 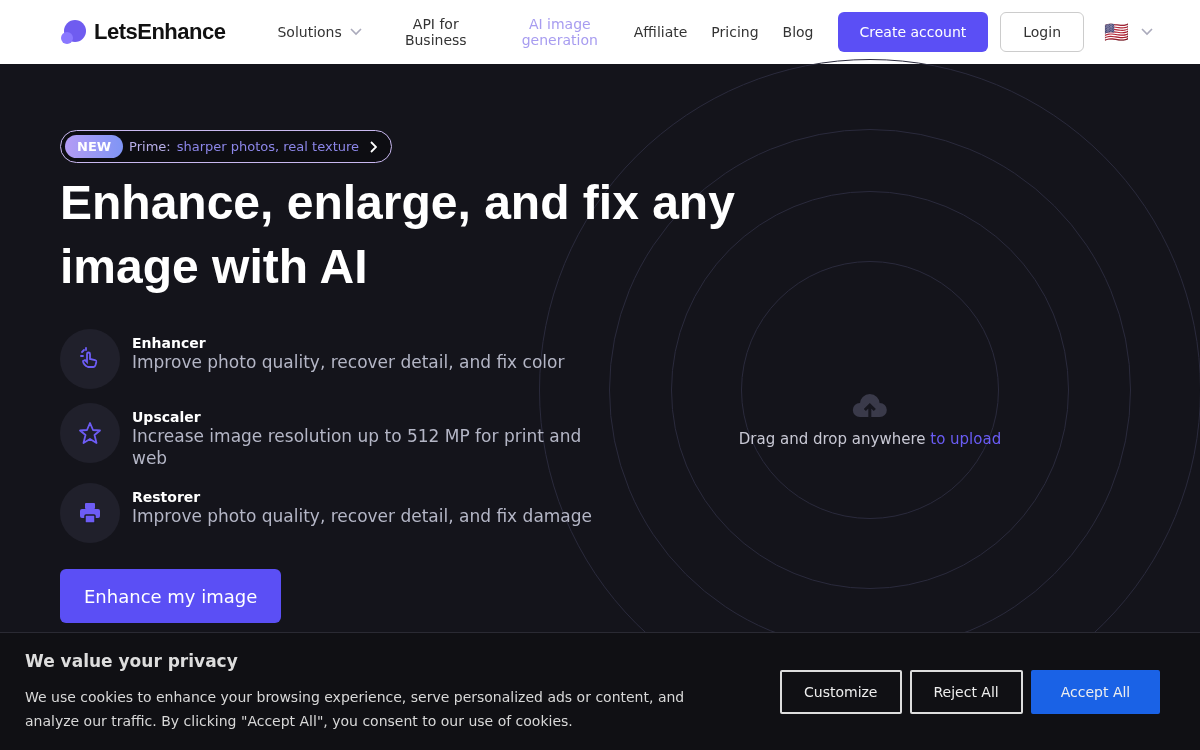 I want to click on nav-link: Affiliate, so click(x=660, y=32).